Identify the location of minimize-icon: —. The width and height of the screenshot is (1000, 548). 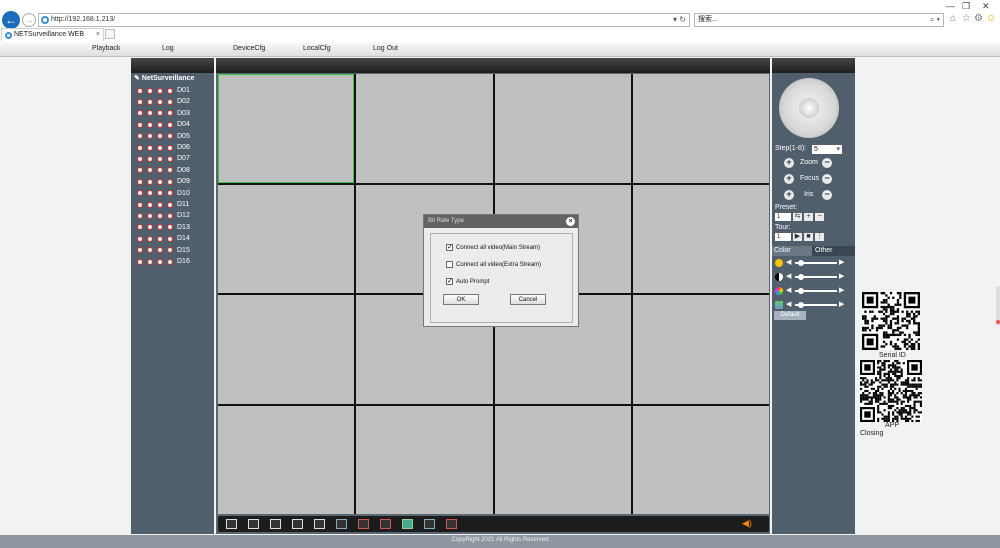
(950, 6).